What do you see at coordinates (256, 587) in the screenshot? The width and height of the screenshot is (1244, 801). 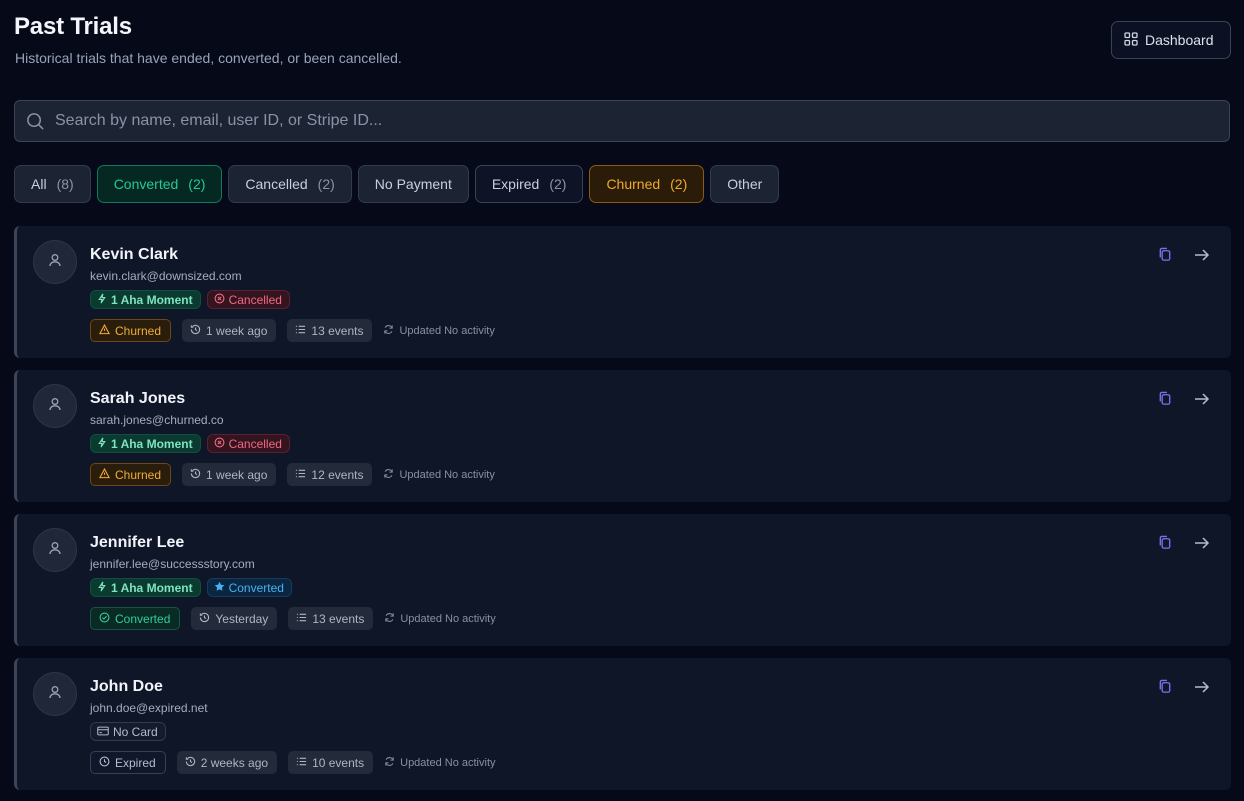 I see `payment-badge-label: Converted` at bounding box center [256, 587].